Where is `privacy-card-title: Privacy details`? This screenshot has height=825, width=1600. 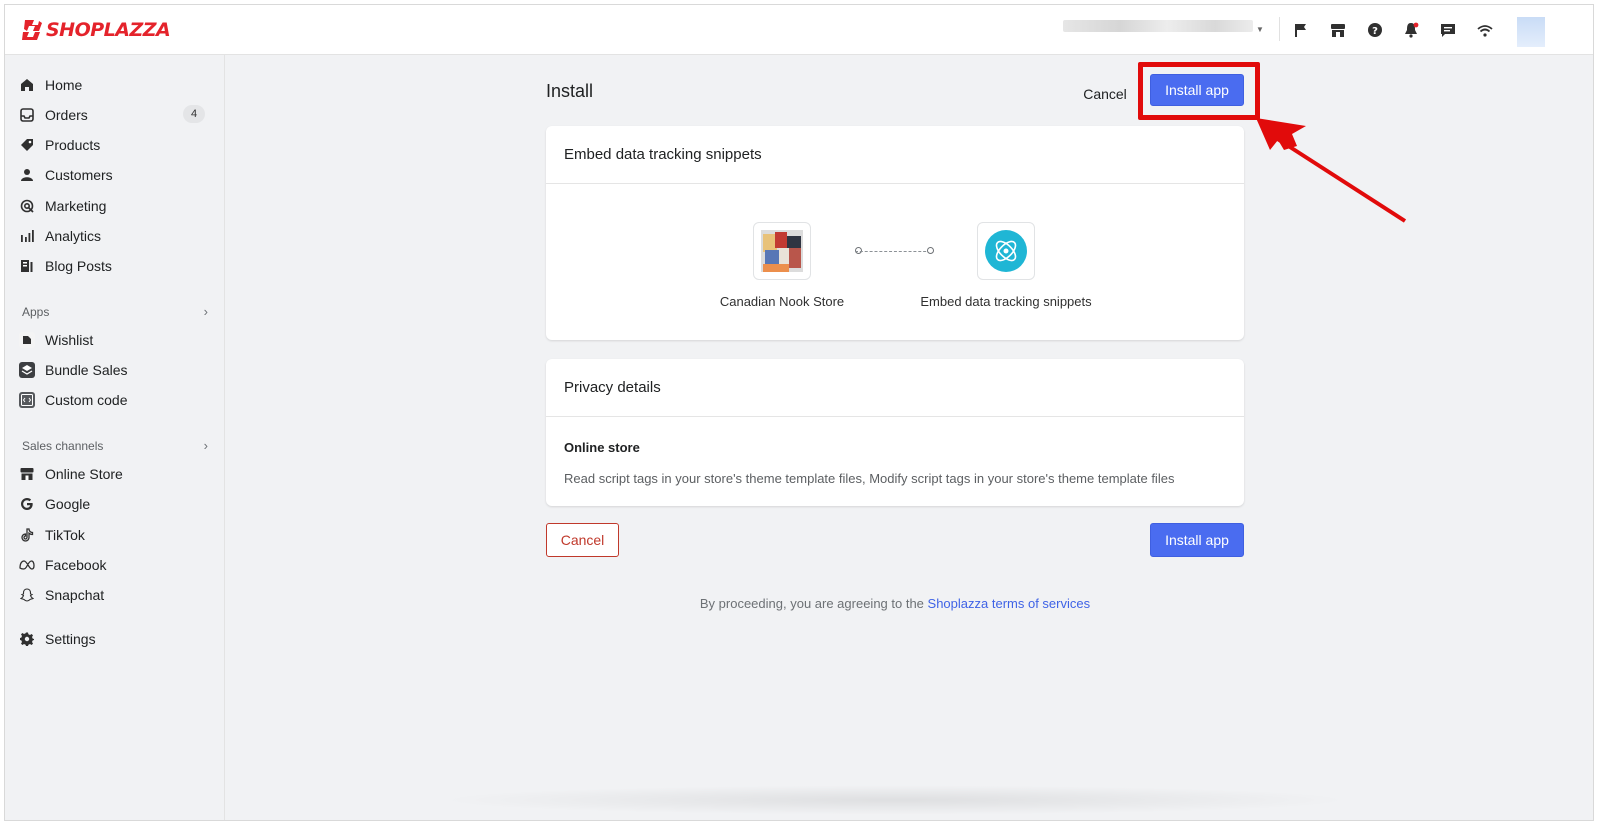 privacy-card-title: Privacy details is located at coordinates (895, 388).